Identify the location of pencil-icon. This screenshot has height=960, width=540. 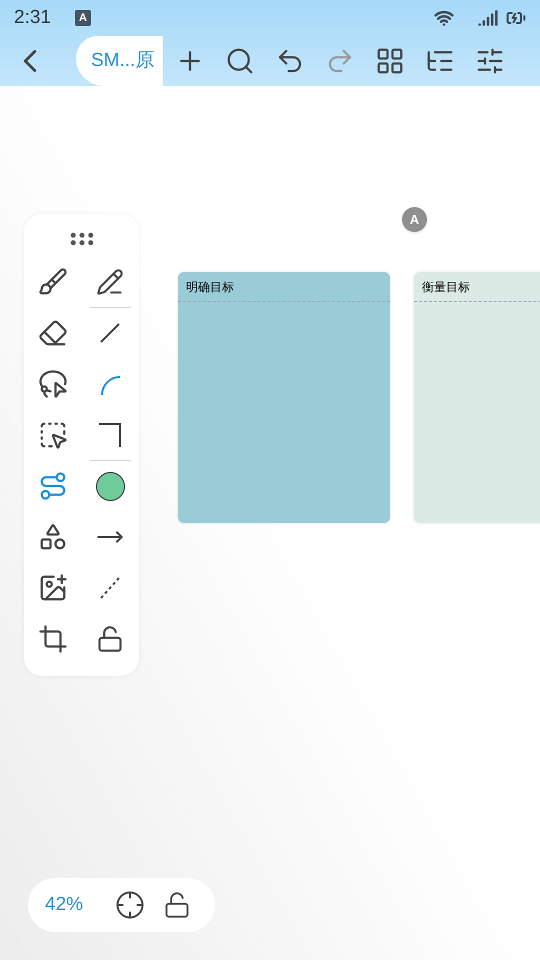
(110, 282).